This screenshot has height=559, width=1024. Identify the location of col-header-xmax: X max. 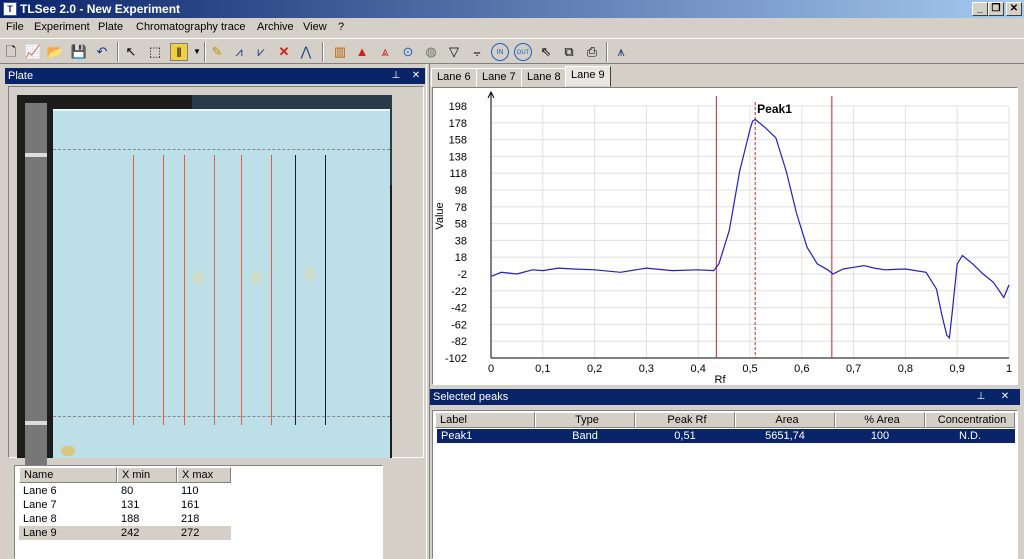
(204, 475).